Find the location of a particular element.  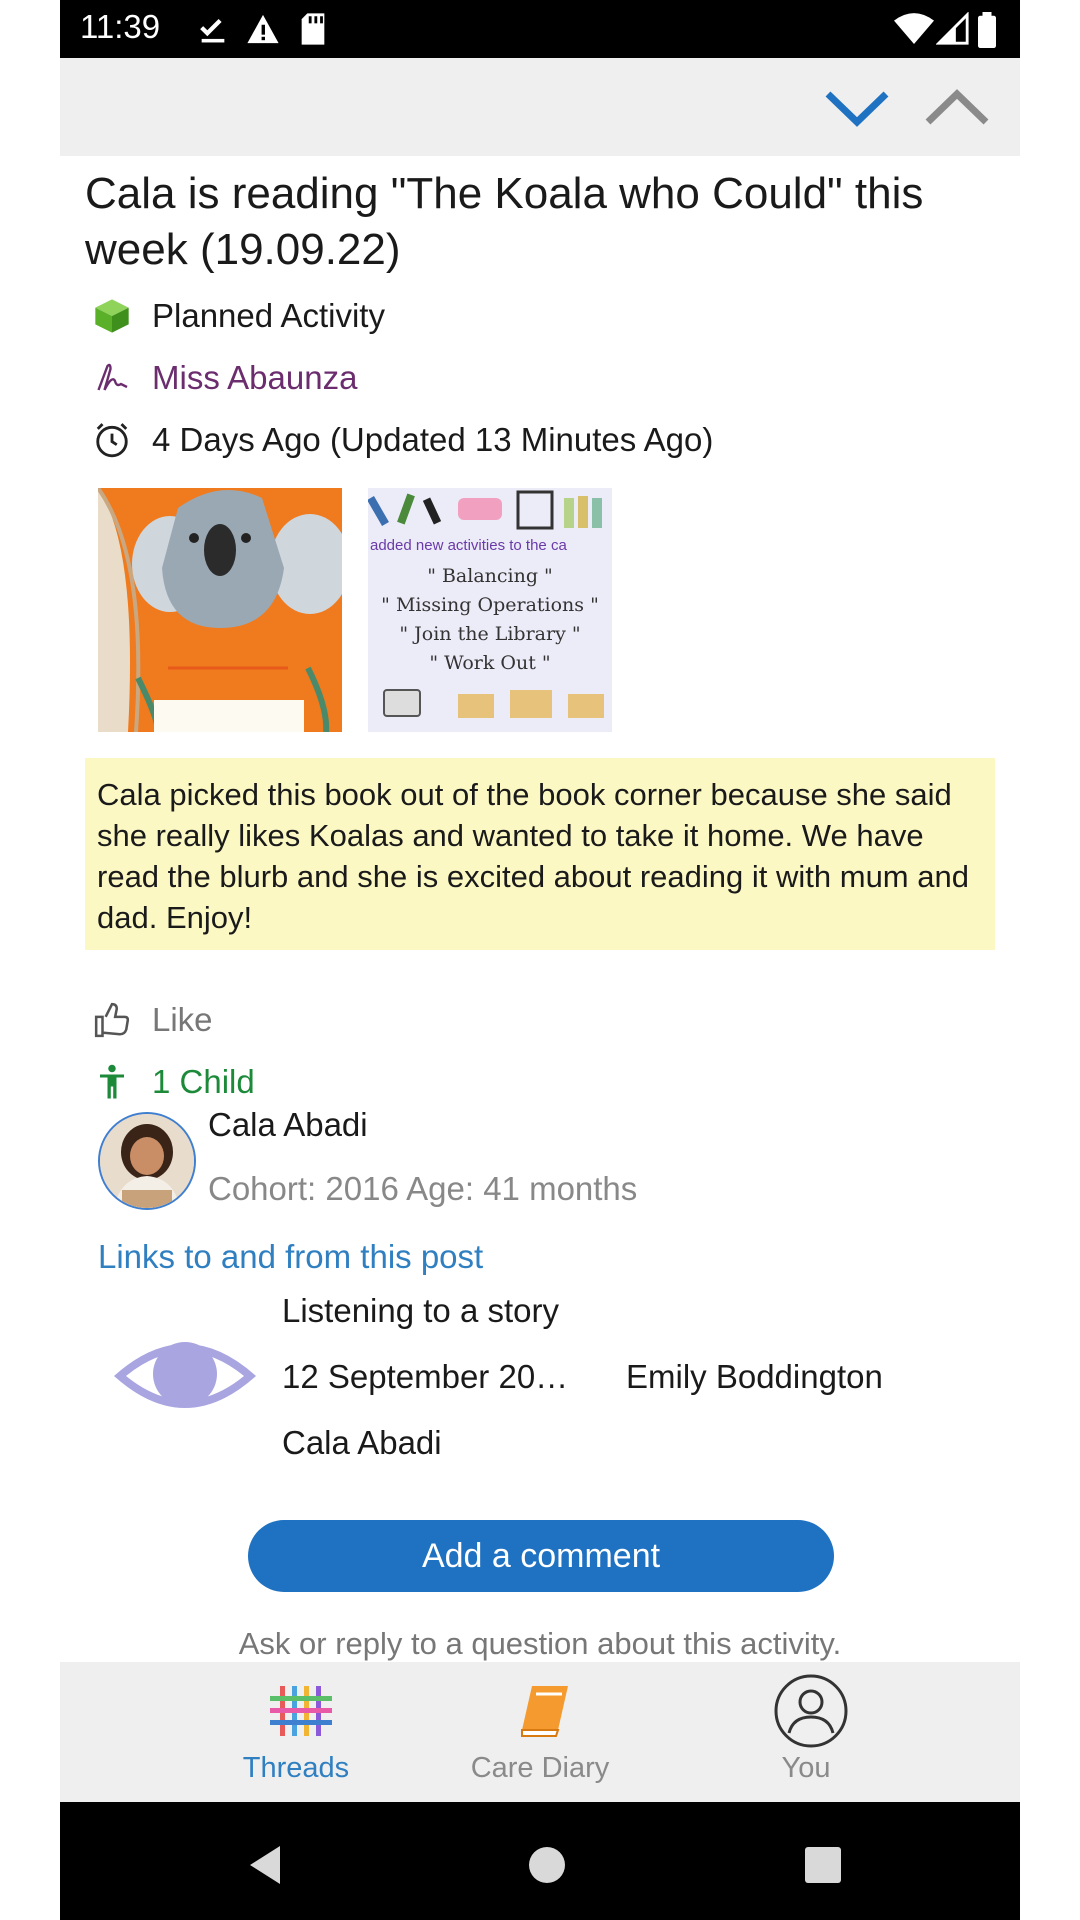

children-count: 1 Child is located at coordinates (203, 1081).